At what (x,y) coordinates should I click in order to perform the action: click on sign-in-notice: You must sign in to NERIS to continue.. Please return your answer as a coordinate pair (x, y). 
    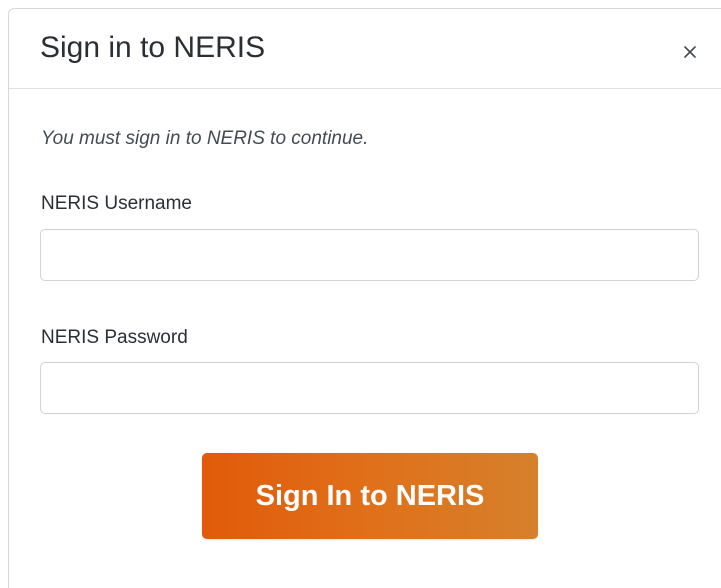
    Looking at the image, I should click on (205, 138).